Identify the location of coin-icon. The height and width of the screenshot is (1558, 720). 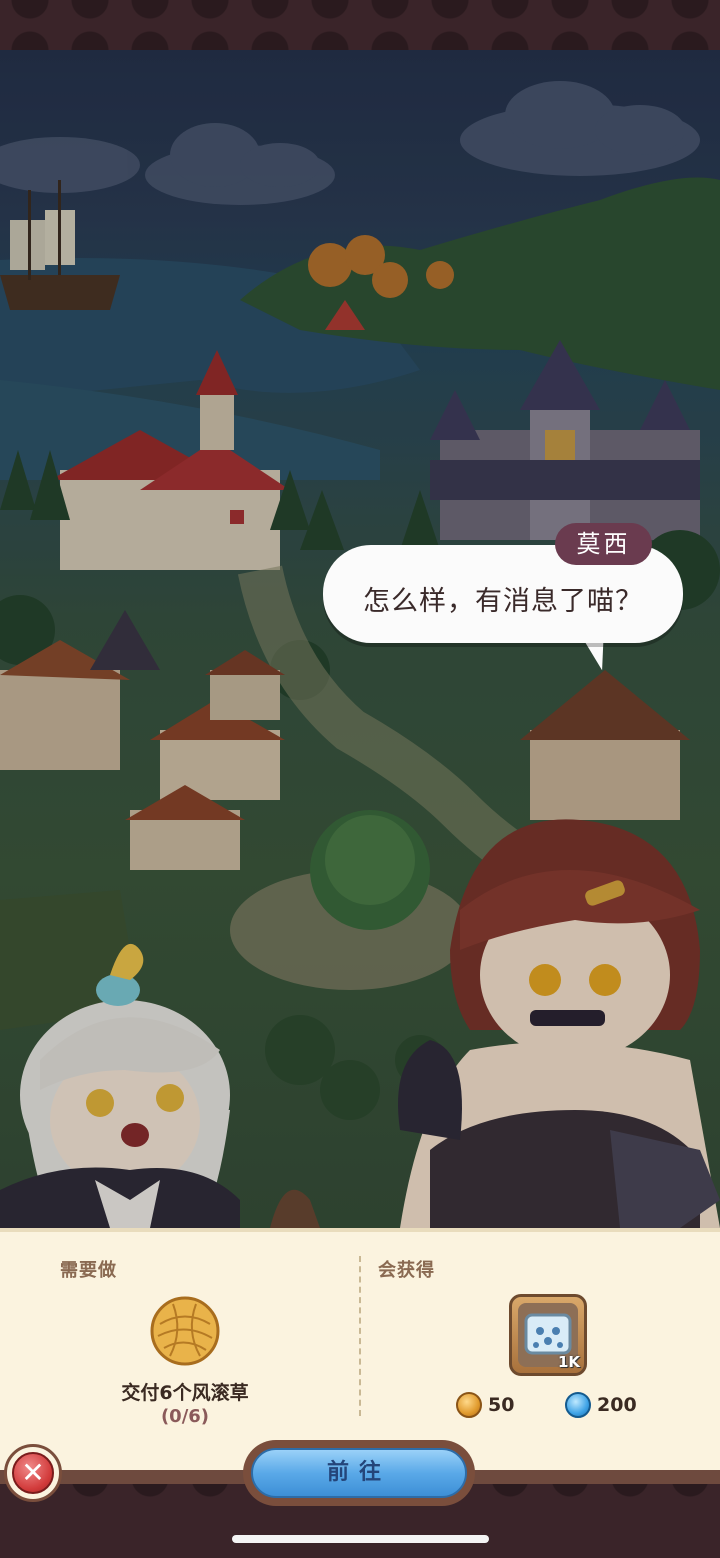
(469, 1405).